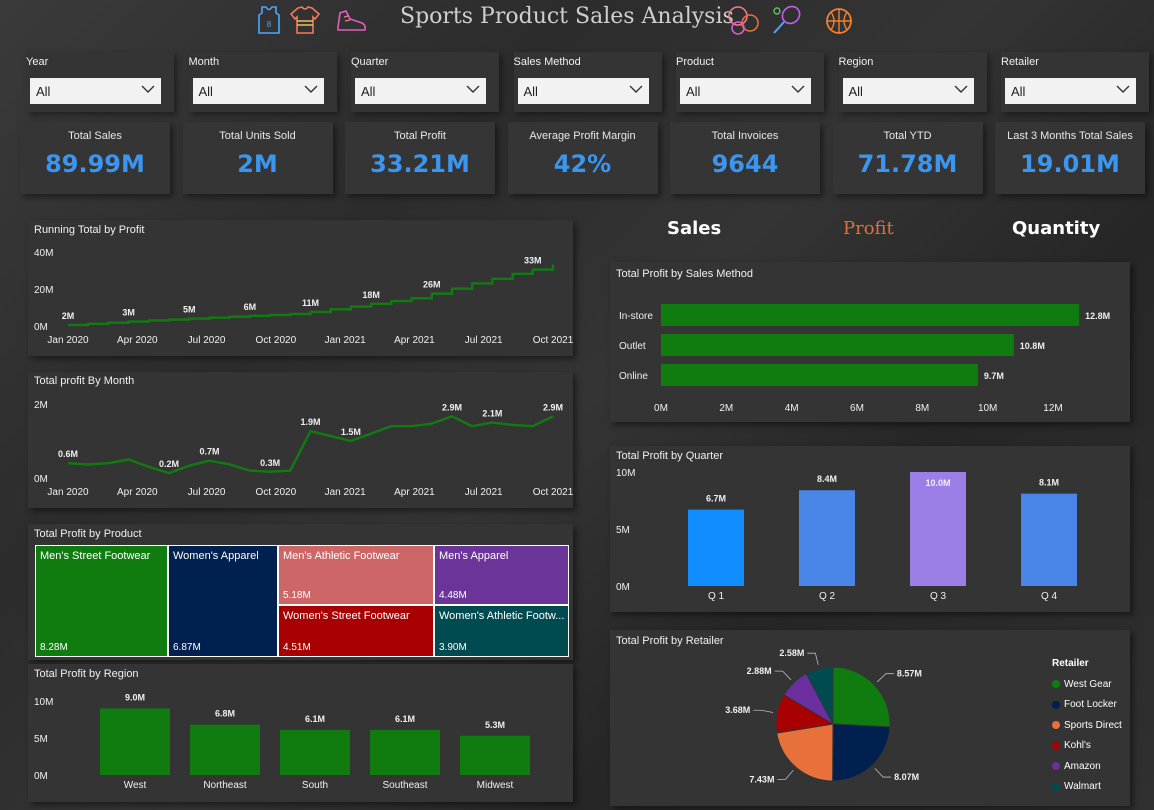 The width and height of the screenshot is (1154, 810). What do you see at coordinates (351, 20) in the screenshot?
I see `sneaker-icon` at bounding box center [351, 20].